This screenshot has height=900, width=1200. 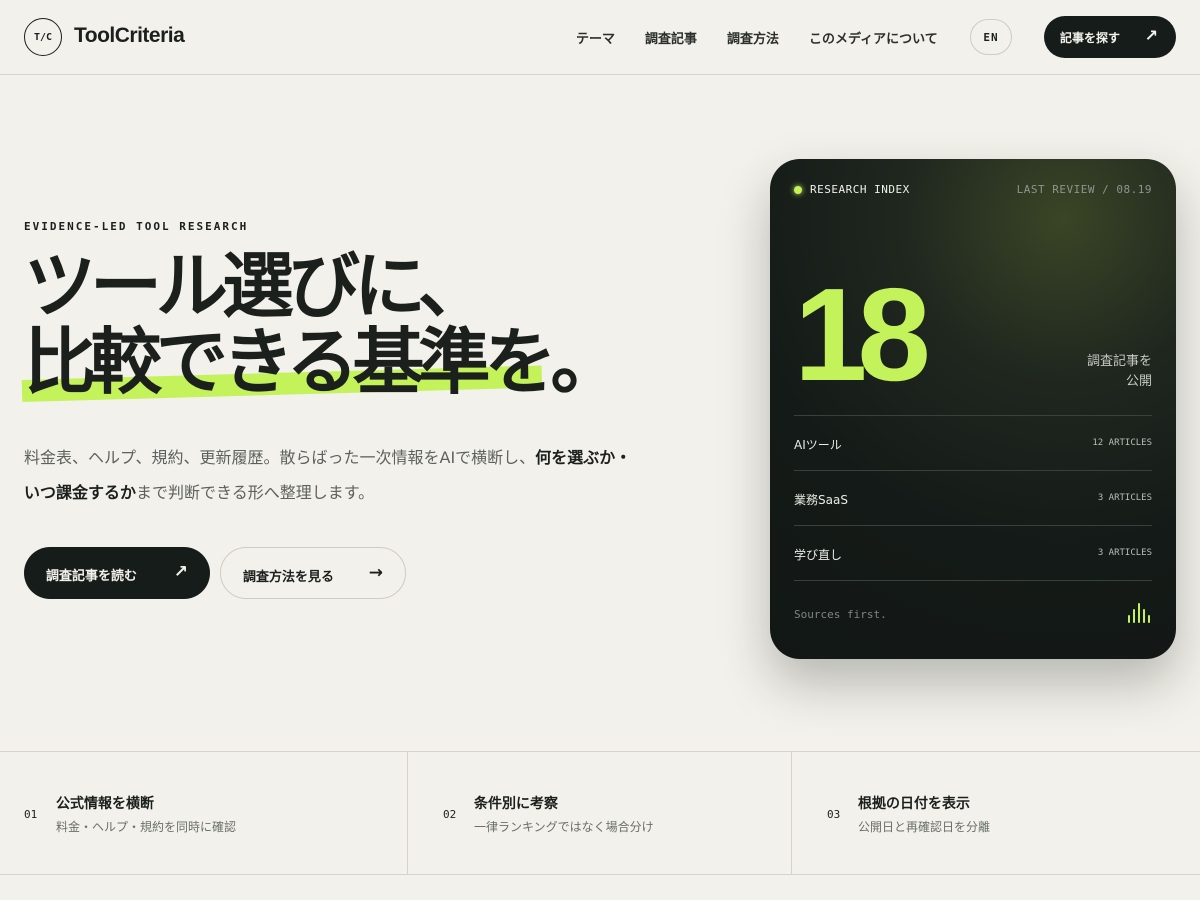 What do you see at coordinates (1119, 361) in the screenshot?
I see `caption-line-1: 調査記事を` at bounding box center [1119, 361].